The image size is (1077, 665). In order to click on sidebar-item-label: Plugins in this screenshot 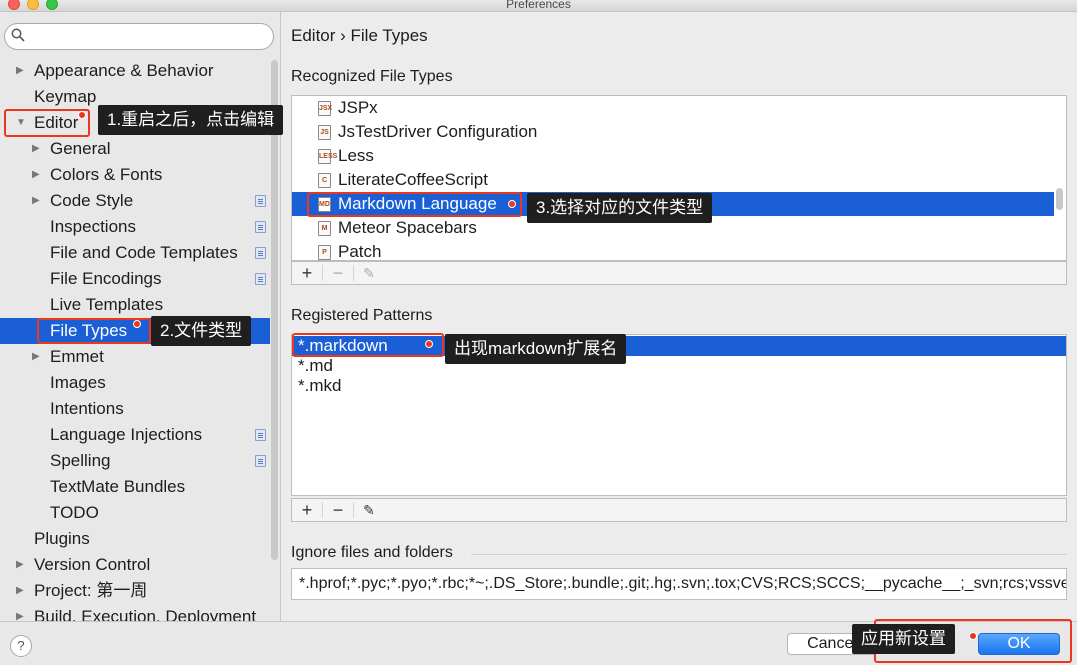, I will do `click(62, 538)`.